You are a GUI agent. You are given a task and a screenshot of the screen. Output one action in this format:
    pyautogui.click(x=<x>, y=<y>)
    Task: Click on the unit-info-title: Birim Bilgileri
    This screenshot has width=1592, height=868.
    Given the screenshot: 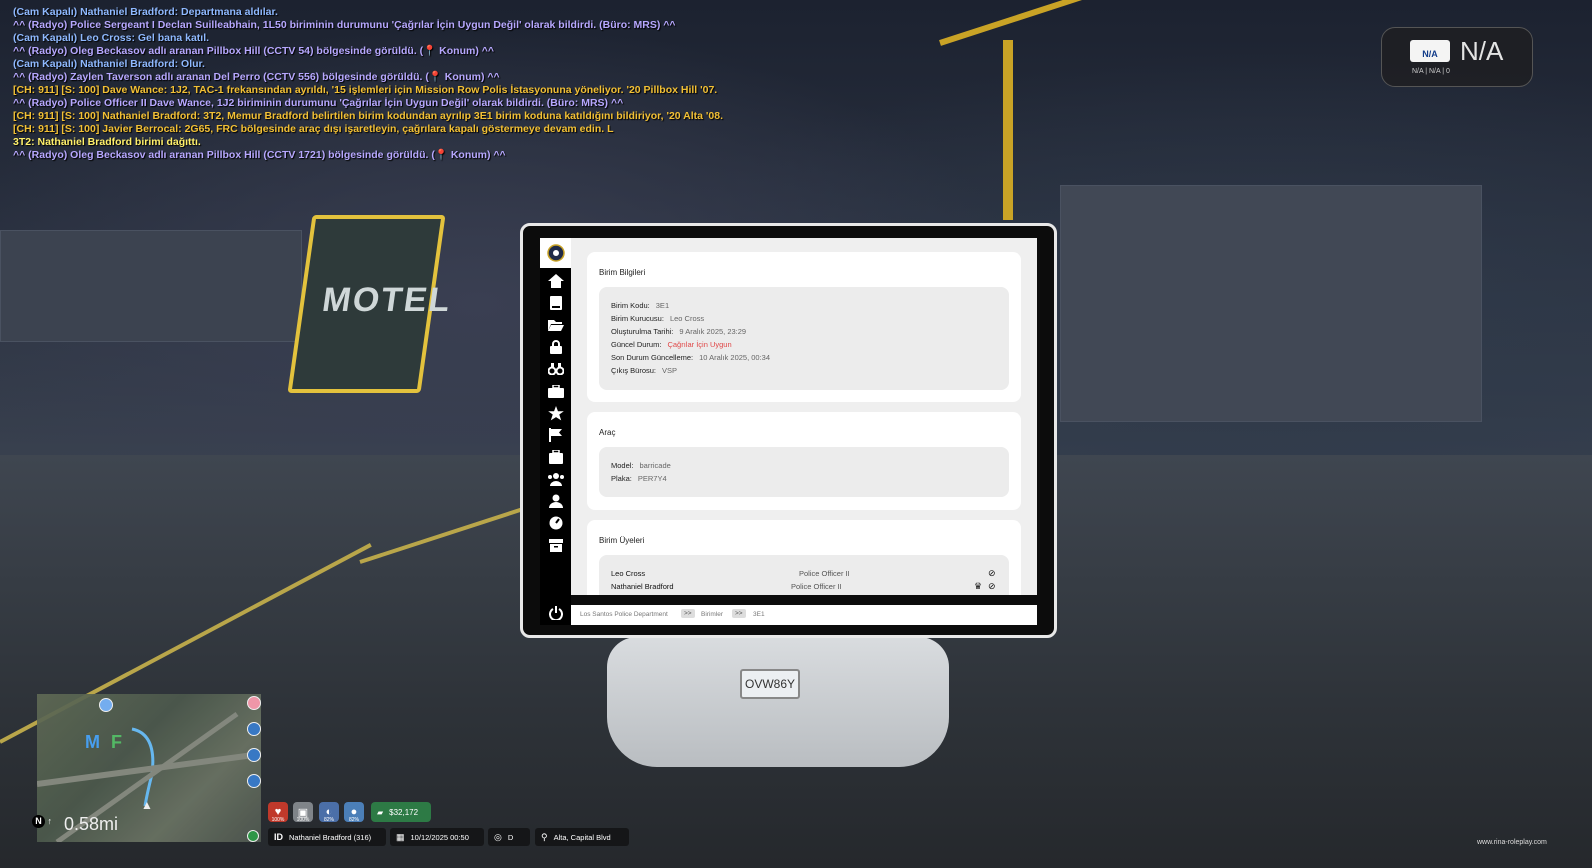 What is the action you would take?
    pyautogui.click(x=622, y=272)
    